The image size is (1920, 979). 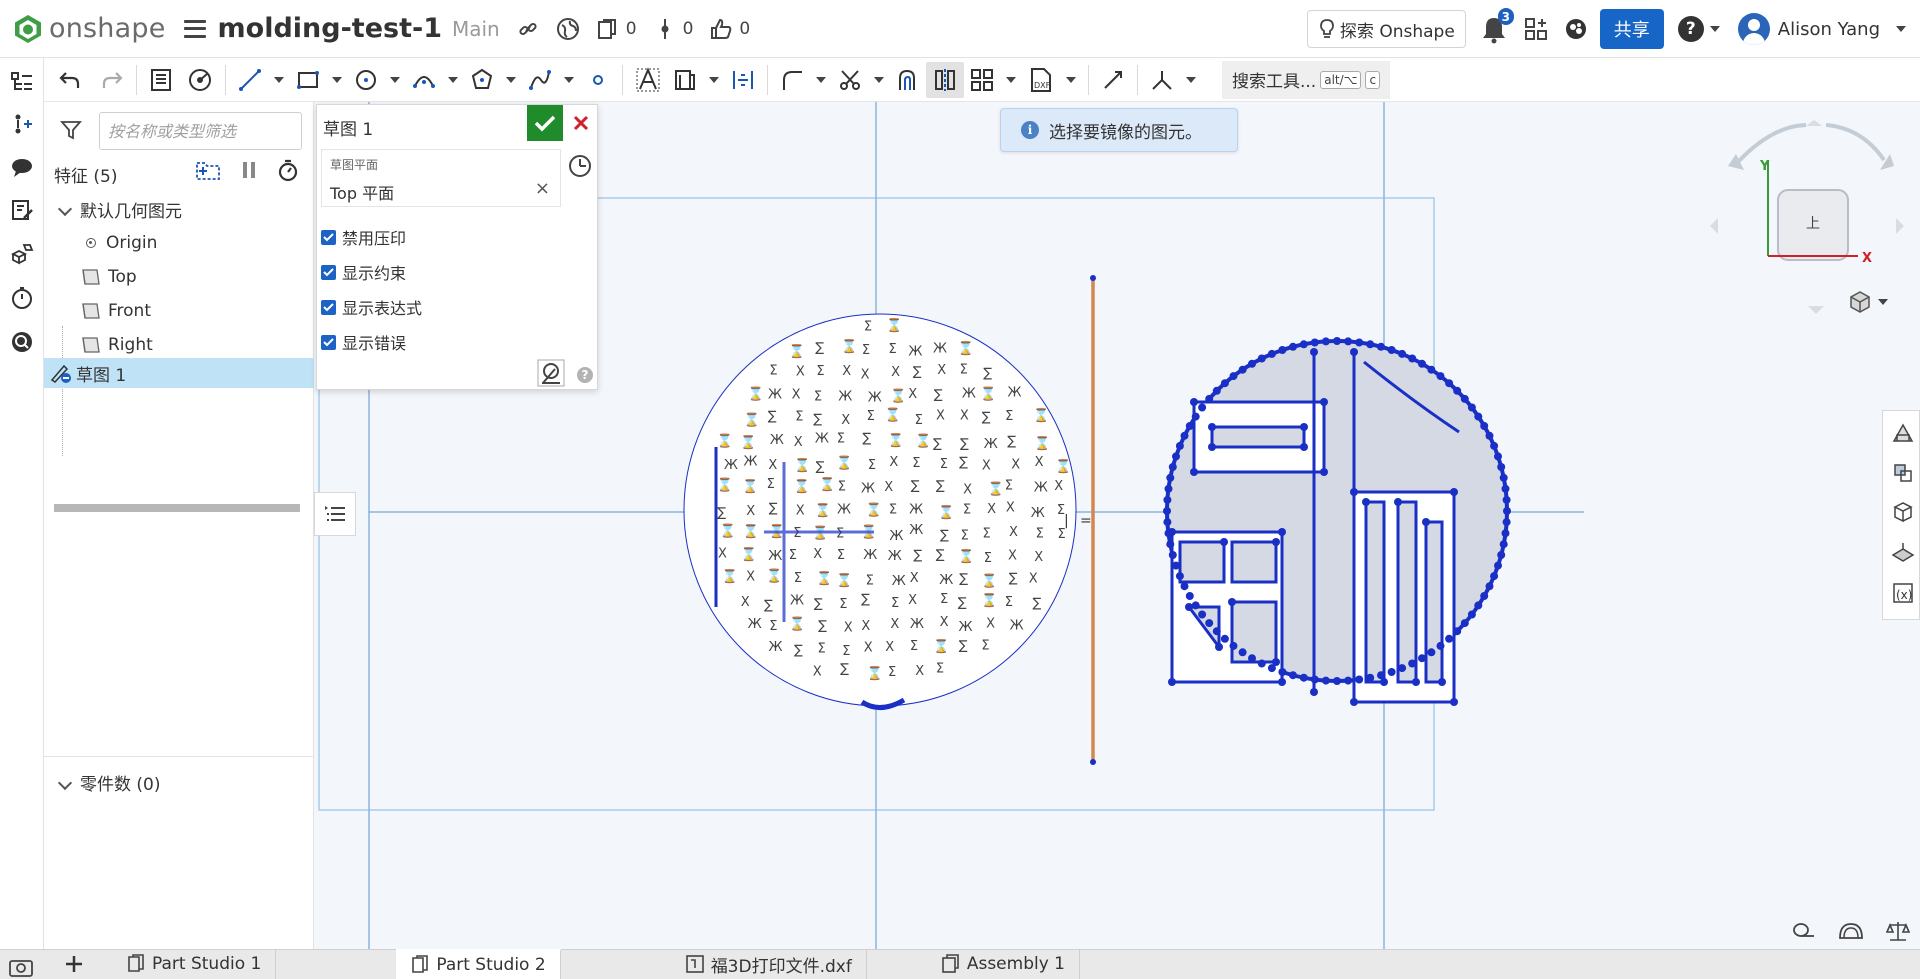 I want to click on tree-item-origin: Origin, so click(x=179, y=243).